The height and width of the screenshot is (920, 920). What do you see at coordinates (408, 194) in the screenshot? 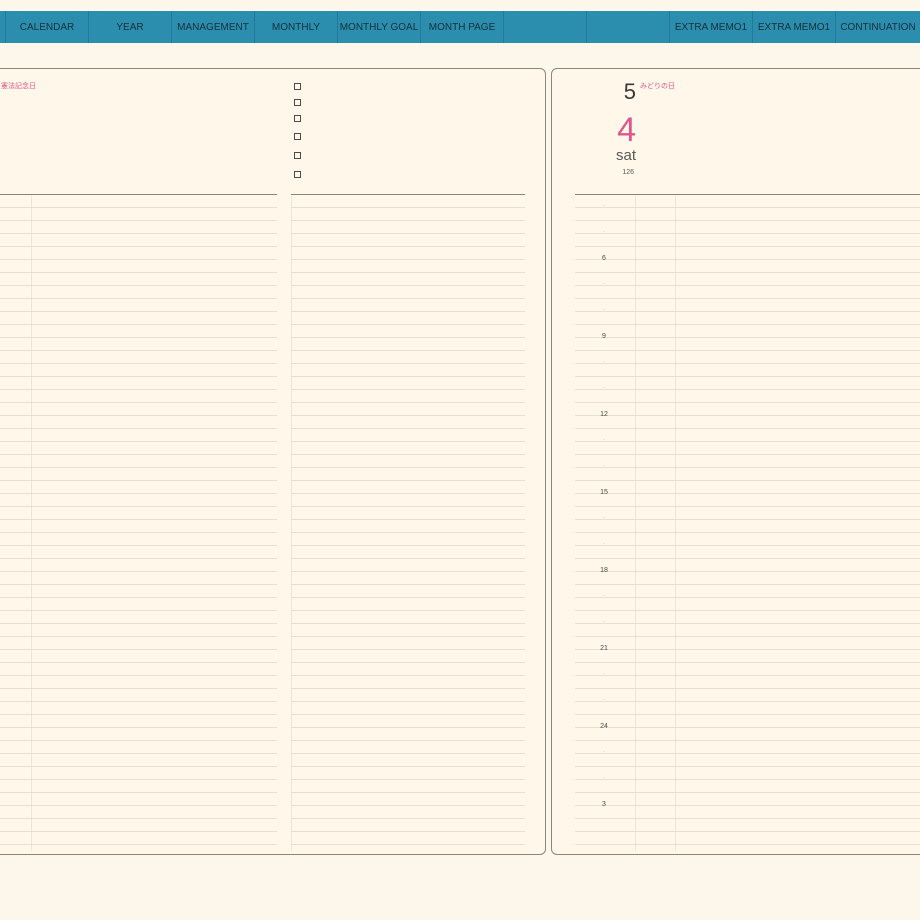
I see `section-divider-todo` at bounding box center [408, 194].